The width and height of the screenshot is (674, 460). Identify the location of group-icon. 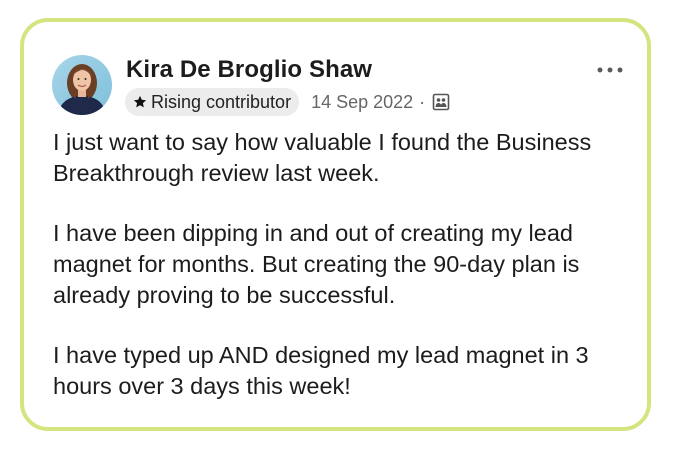
(441, 102).